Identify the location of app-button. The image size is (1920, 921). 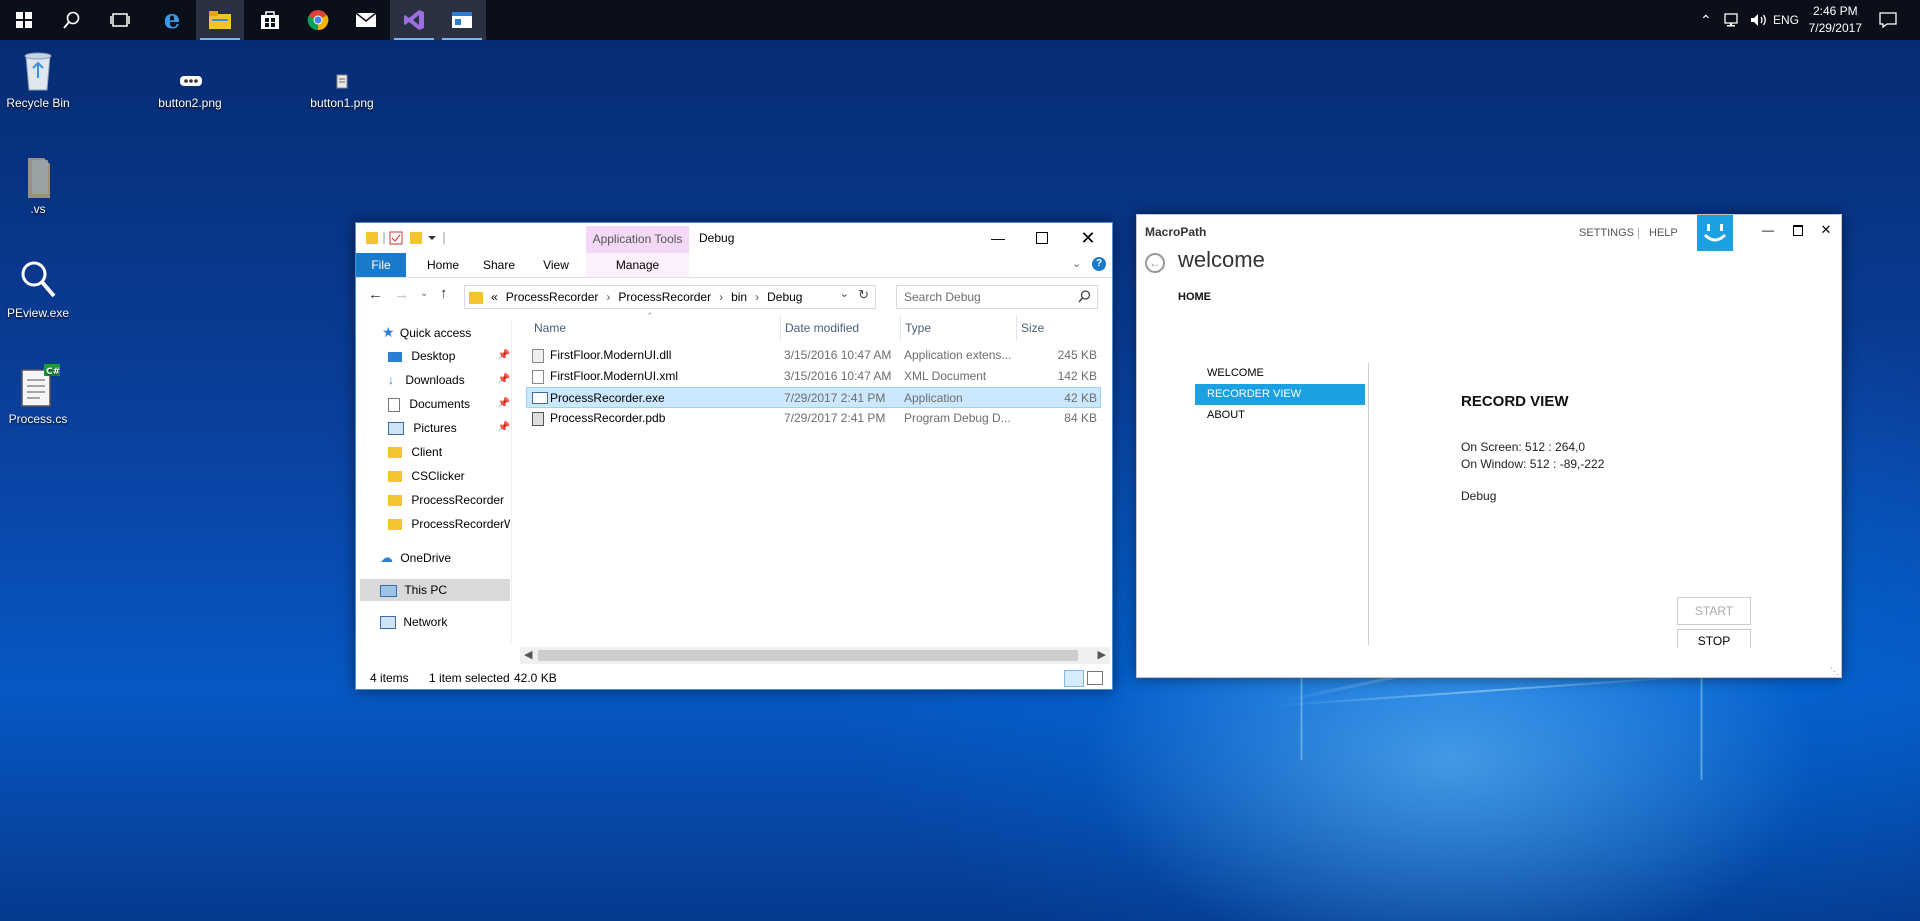
(462, 20).